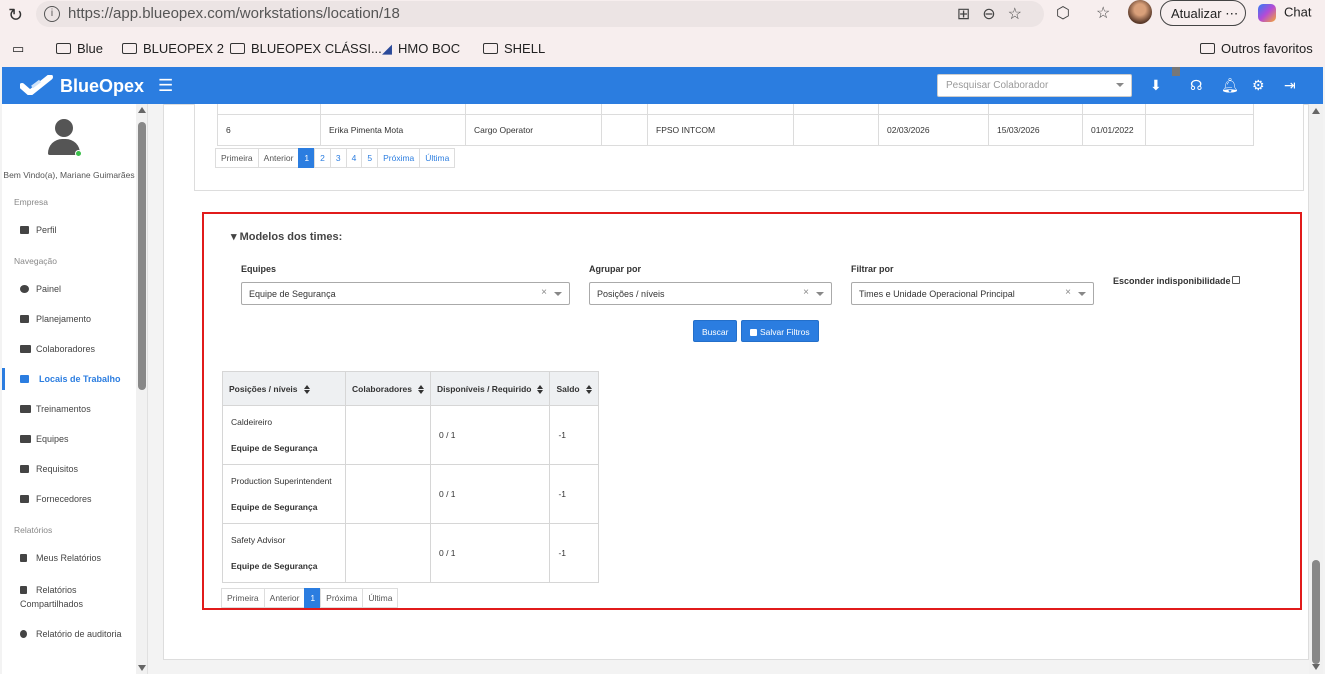  Describe the element at coordinates (1063, 13) in the screenshot. I see `extensions-icon: ⬡` at that location.